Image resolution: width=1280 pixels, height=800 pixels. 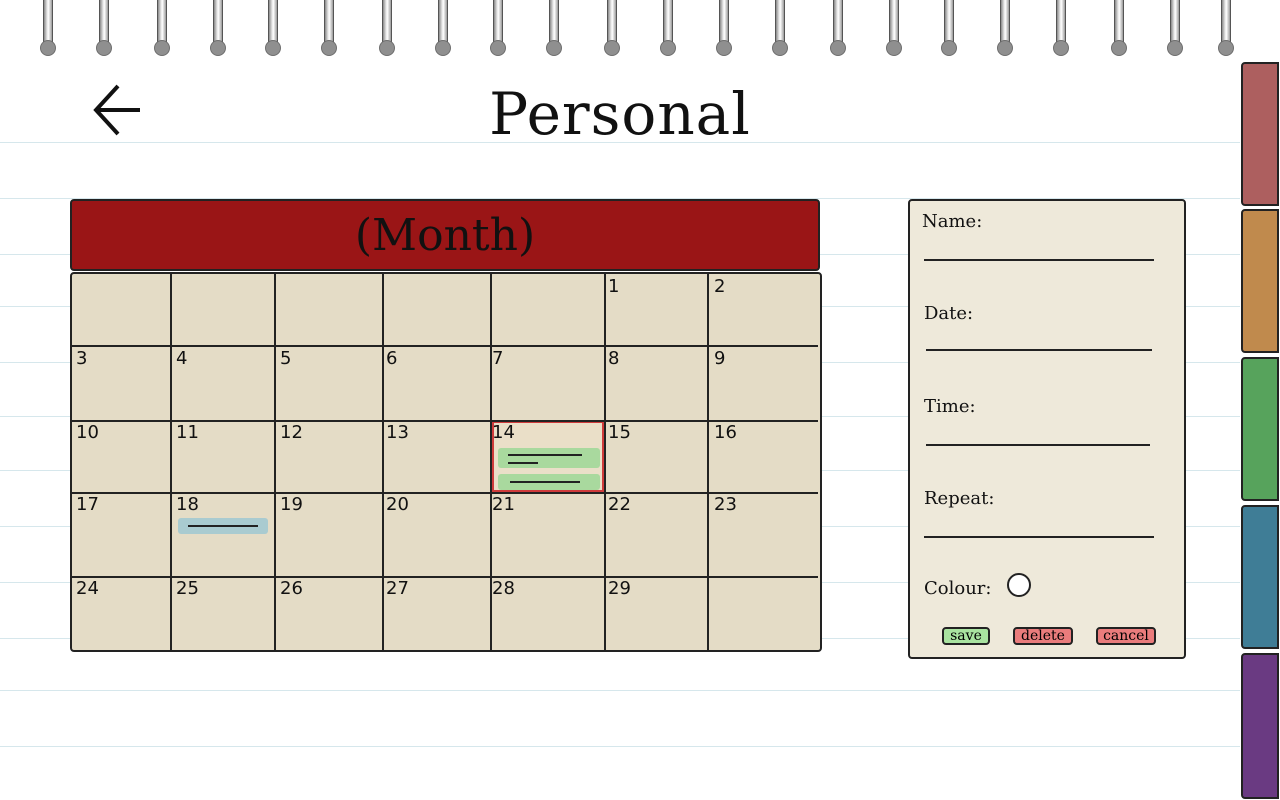 What do you see at coordinates (959, 498) in the screenshot?
I see `repeat-label: Repeat:` at bounding box center [959, 498].